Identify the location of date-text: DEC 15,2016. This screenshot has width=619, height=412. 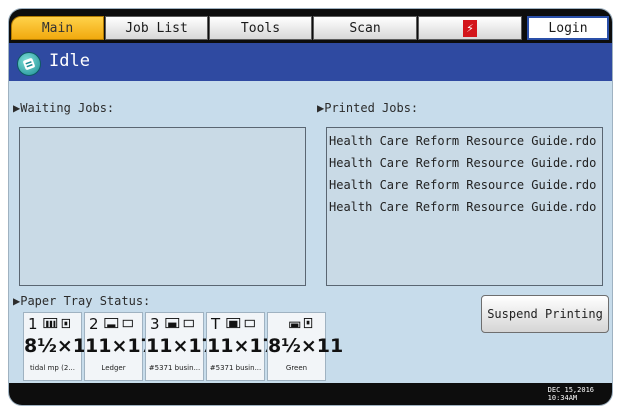
(570, 390).